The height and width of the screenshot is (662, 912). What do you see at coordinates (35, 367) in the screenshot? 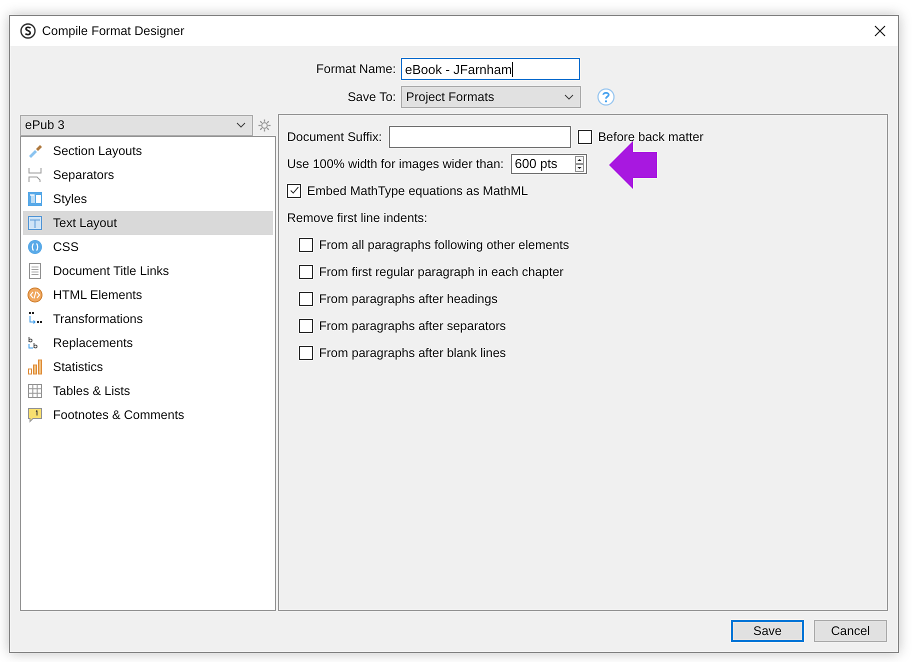
I see `bar-chart-icon` at bounding box center [35, 367].